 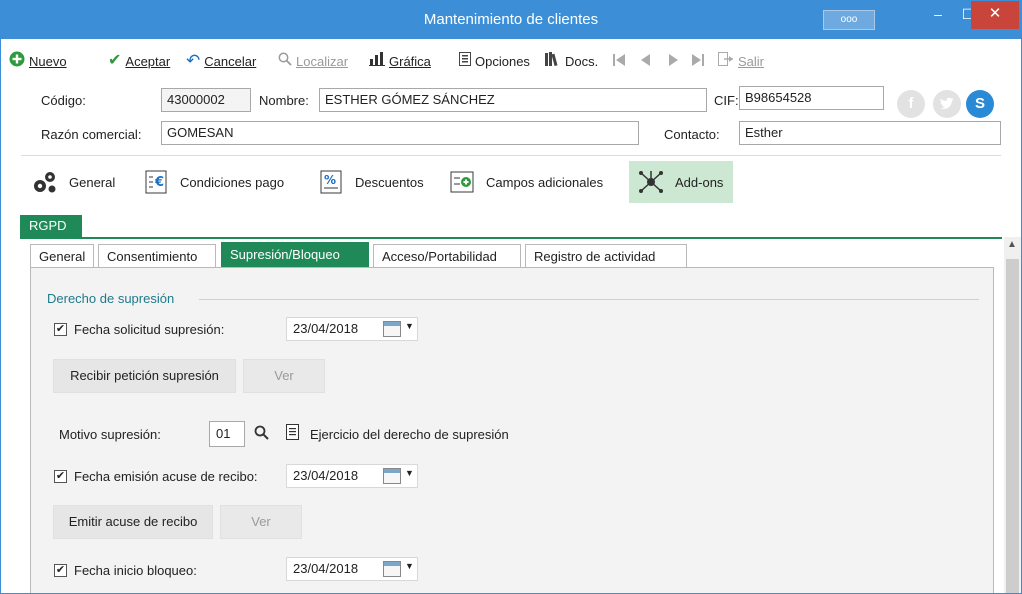 I want to click on addons-network-icon, so click(x=651, y=182).